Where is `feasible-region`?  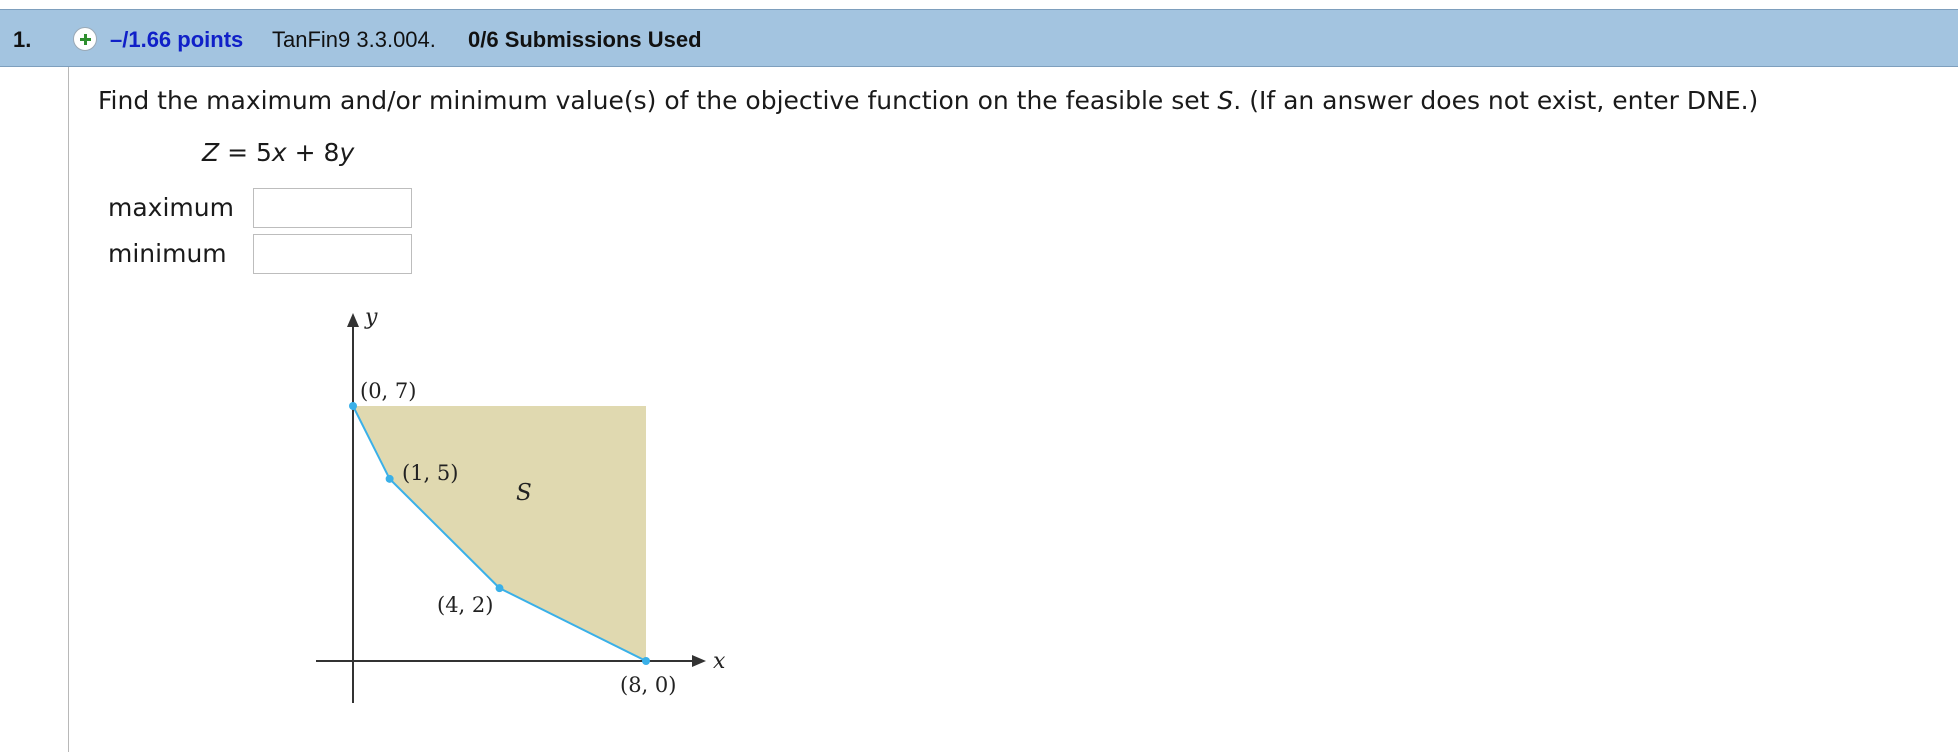 feasible-region is located at coordinates (499, 533).